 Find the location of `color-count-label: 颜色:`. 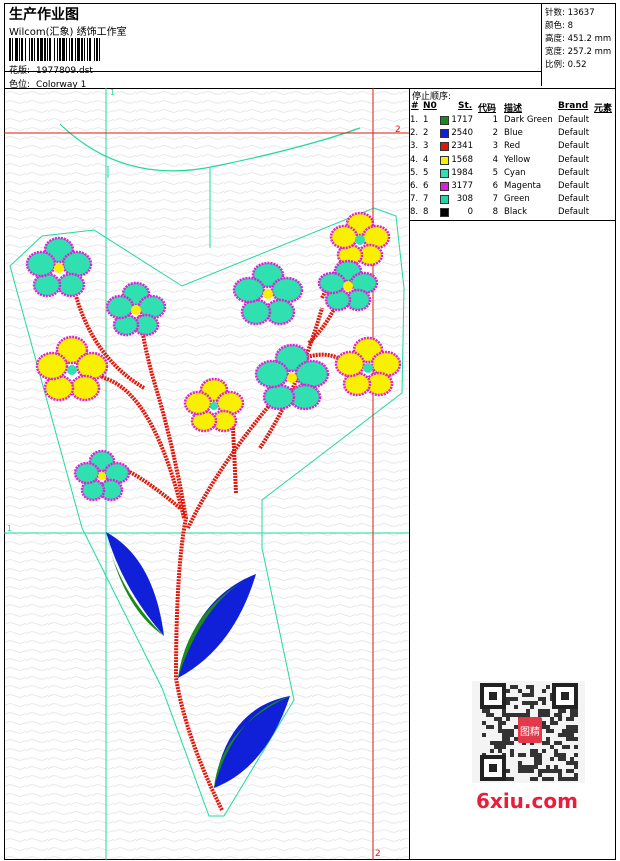

color-count-label: 颜色: is located at coordinates (555, 26).